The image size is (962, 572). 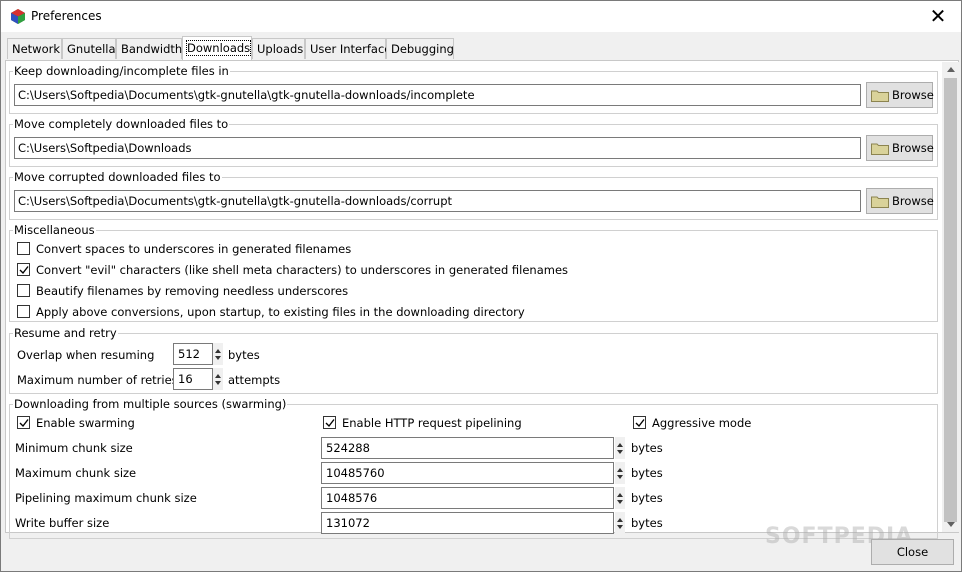 What do you see at coordinates (193, 354) in the screenshot?
I see `overlap-input: 512` at bounding box center [193, 354].